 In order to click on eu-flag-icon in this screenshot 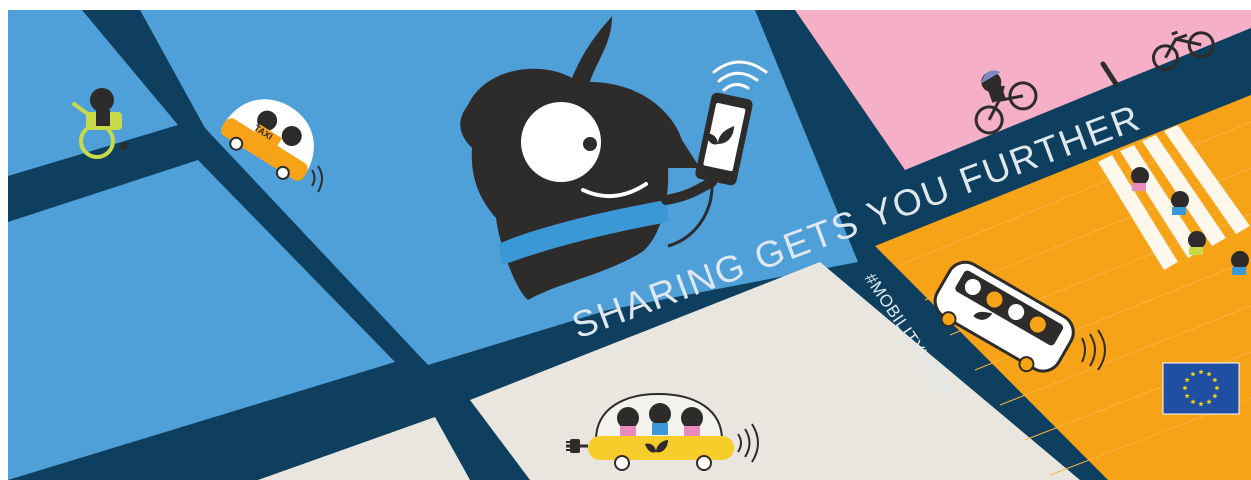, I will do `click(1201, 388)`.